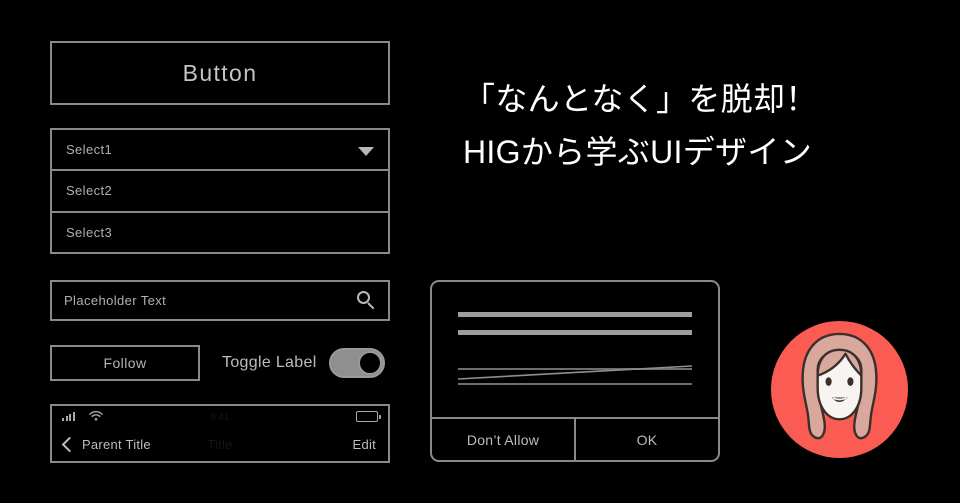  I want to click on select-option-label: Select3, so click(89, 232).